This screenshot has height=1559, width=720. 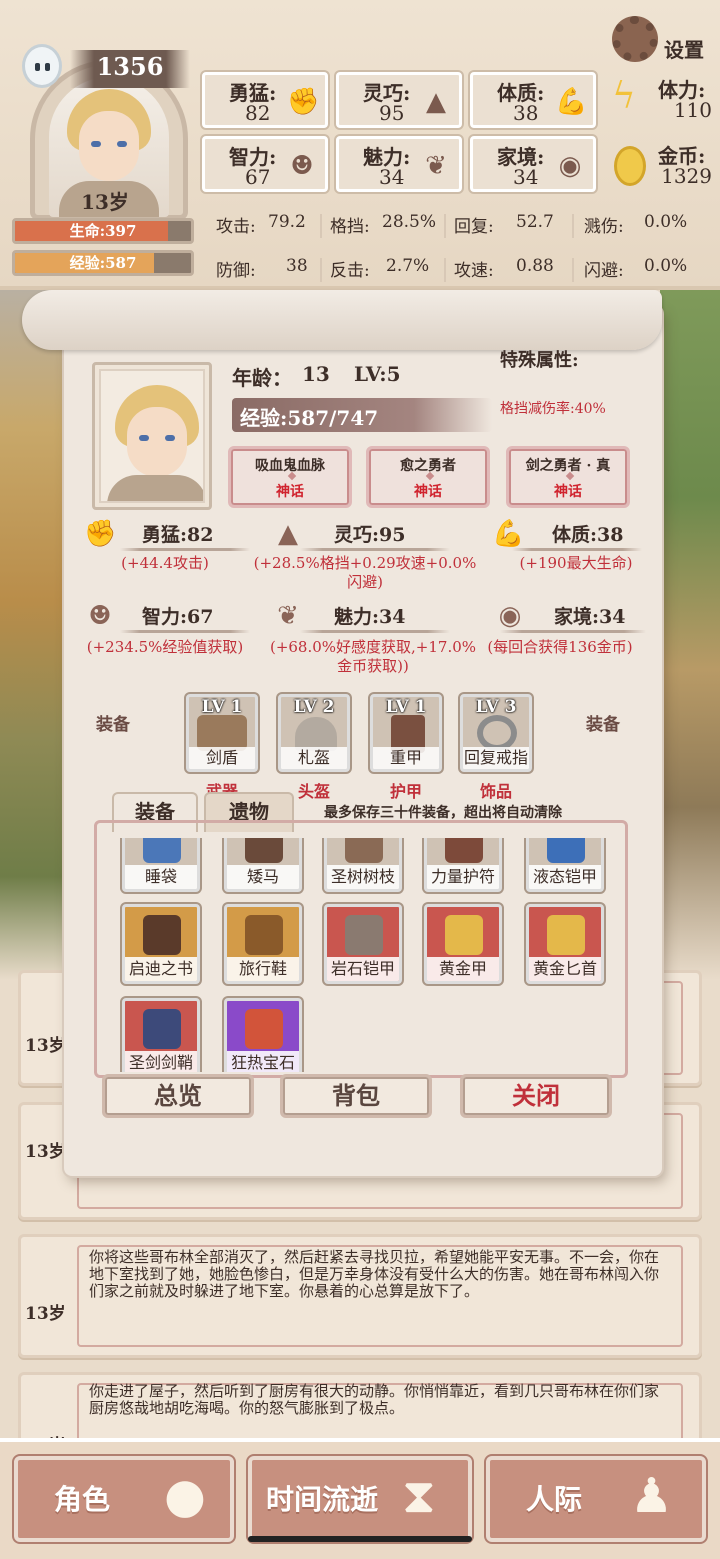 What do you see at coordinates (399, 164) in the screenshot?
I see `attr-card-charm: 魅力: 34 ❦` at bounding box center [399, 164].